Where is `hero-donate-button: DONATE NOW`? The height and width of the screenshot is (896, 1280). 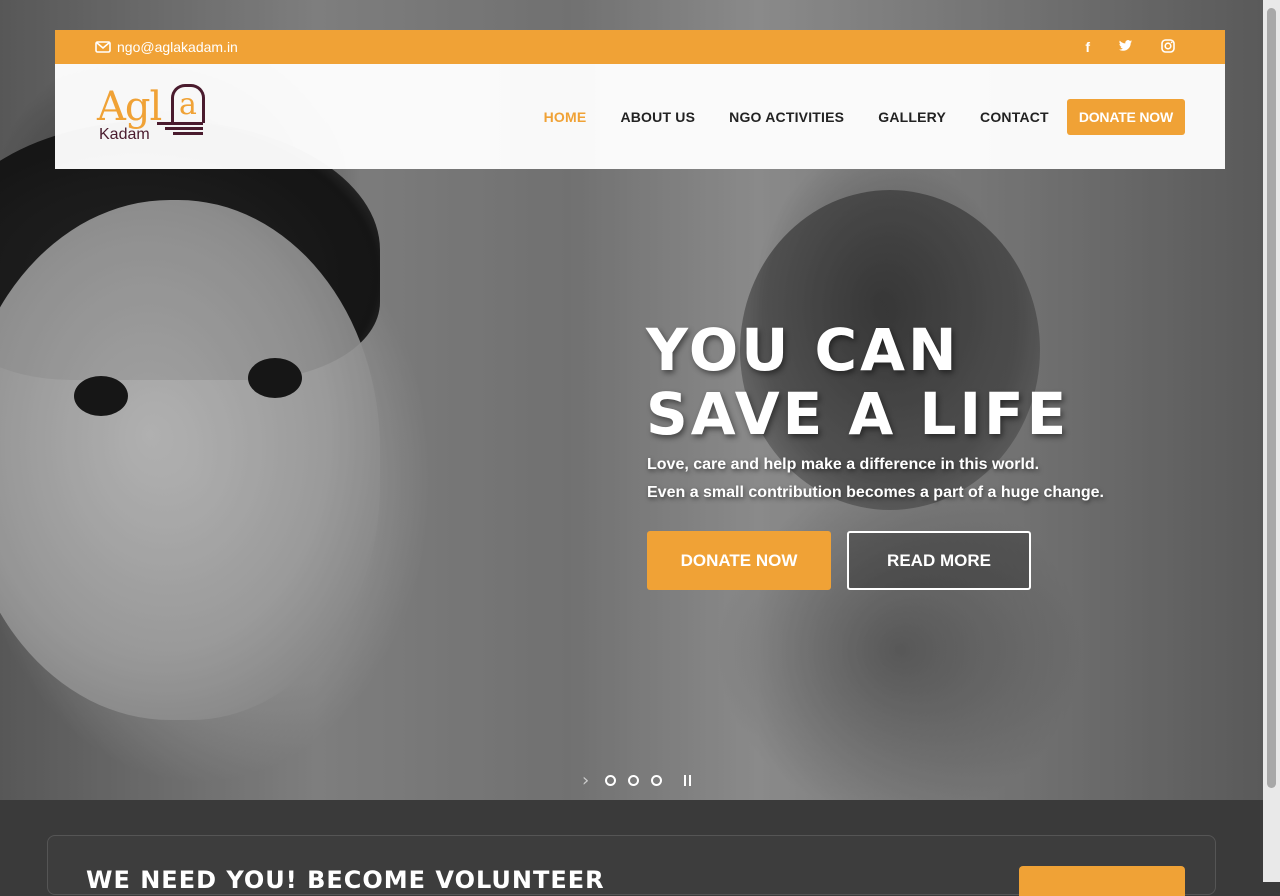 hero-donate-button: DONATE NOW is located at coordinates (739, 560).